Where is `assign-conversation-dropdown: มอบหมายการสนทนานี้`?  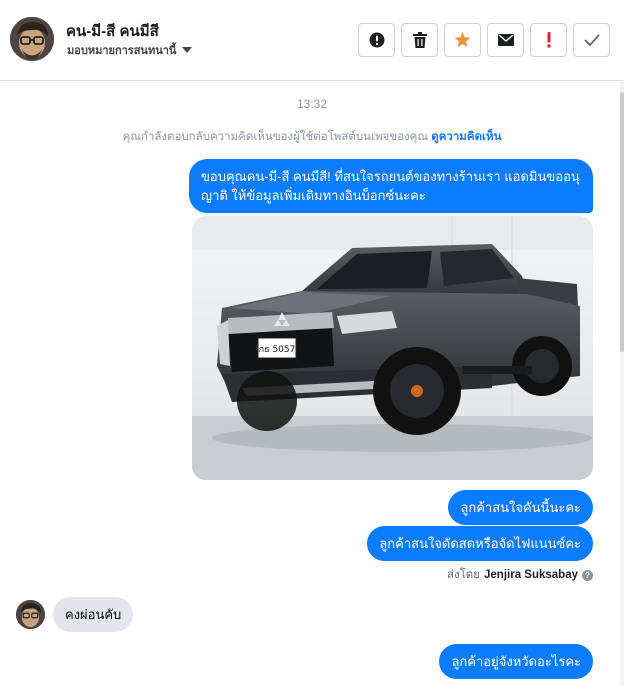 assign-conversation-dropdown: มอบหมายการสนทนานี้ is located at coordinates (130, 50).